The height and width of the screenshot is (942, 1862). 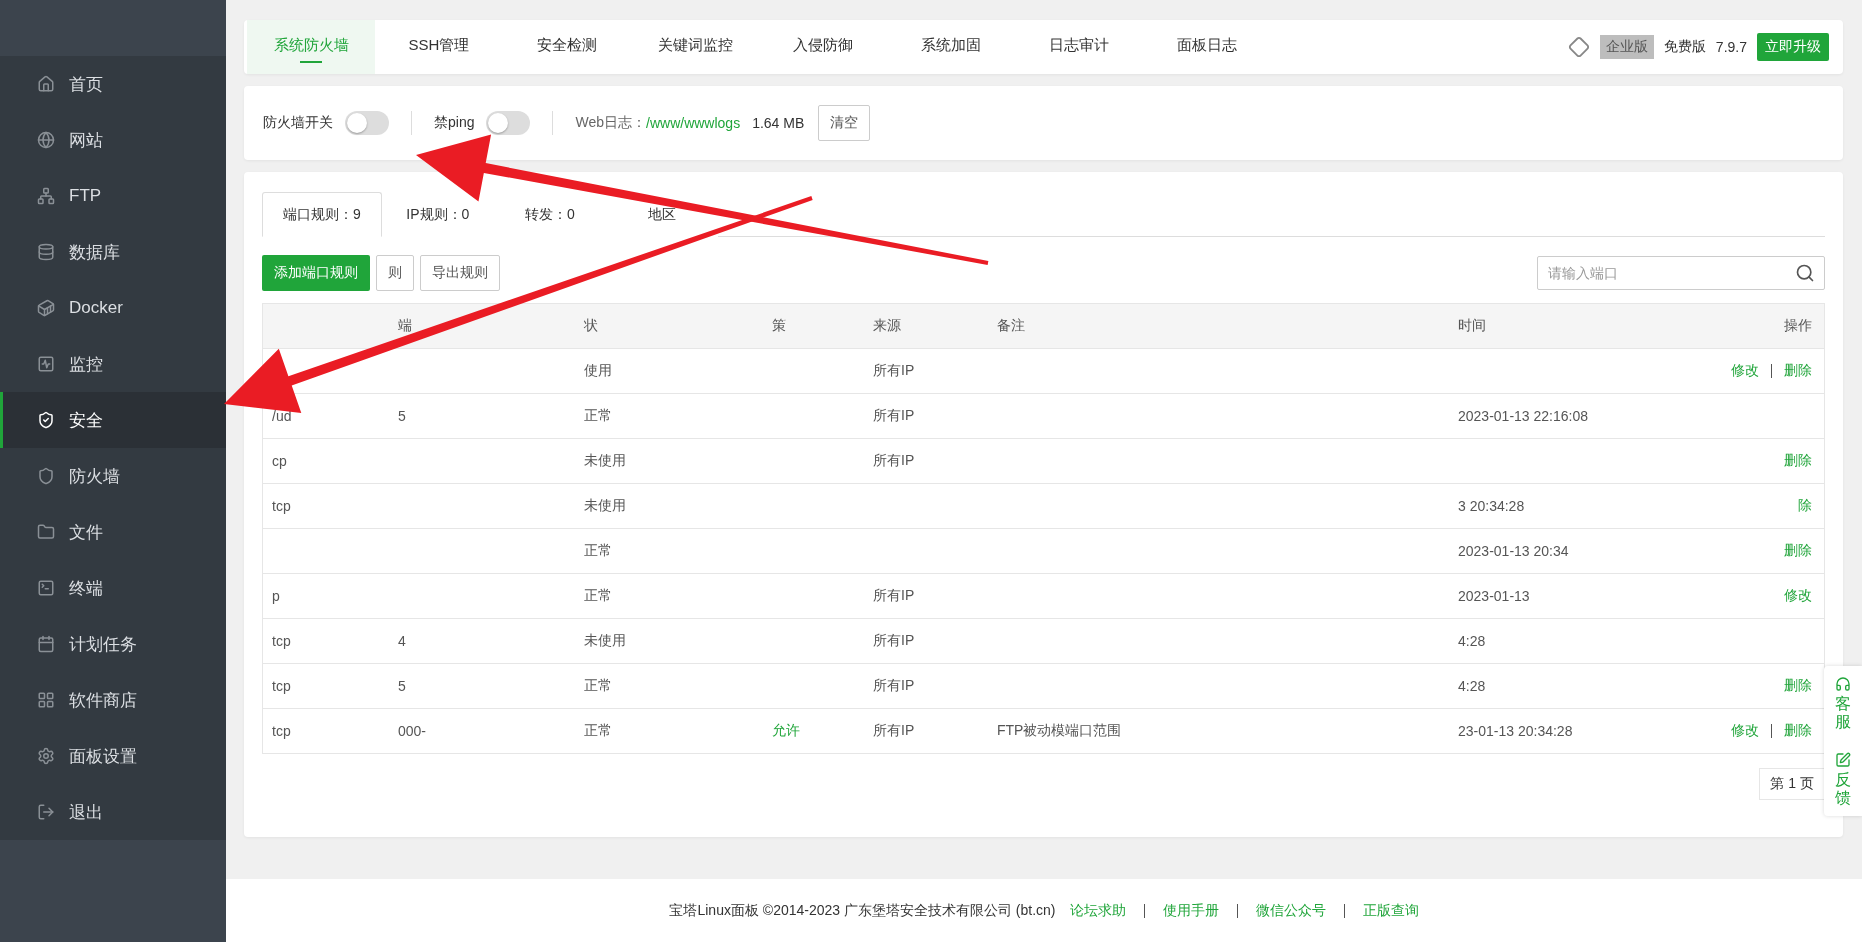 I want to click on rule-button: 导出规则, so click(x=460, y=273).